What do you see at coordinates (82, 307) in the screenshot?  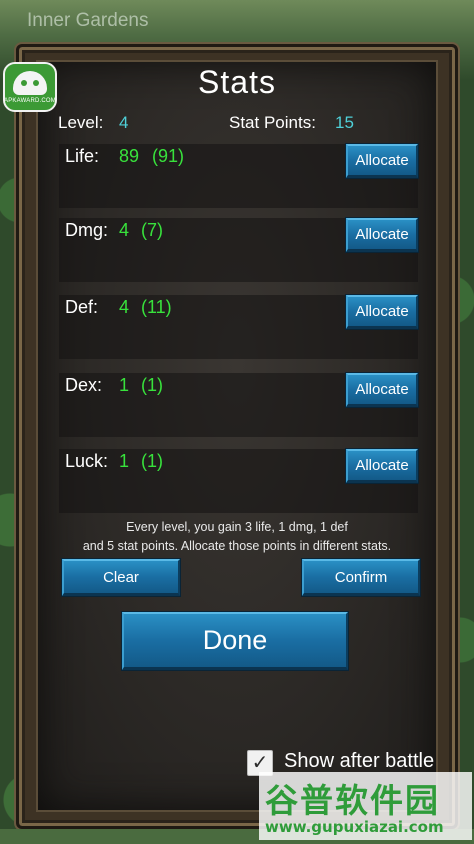 I see `stat-name: Def:` at bounding box center [82, 307].